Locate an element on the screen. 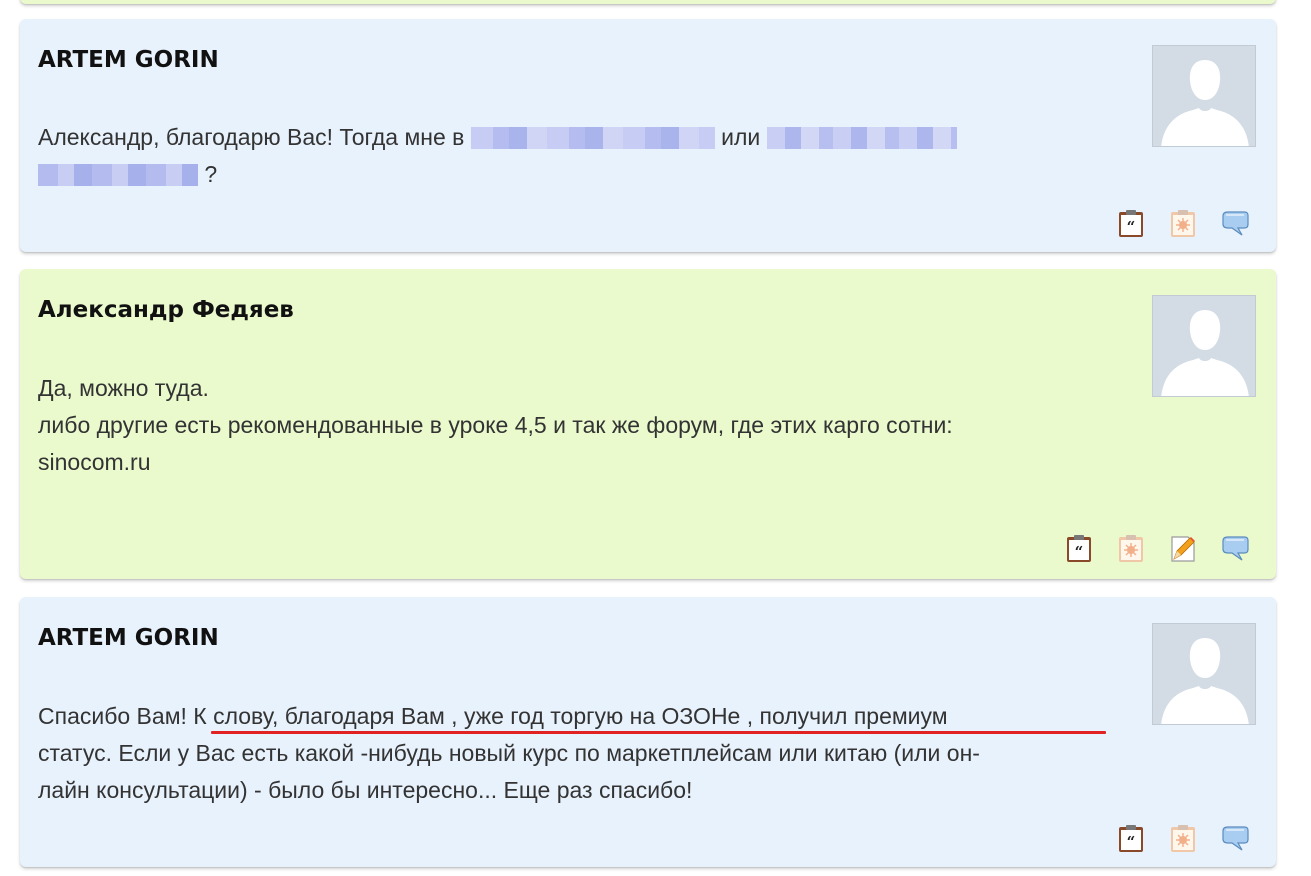  comment-text-part: или is located at coordinates (741, 137).